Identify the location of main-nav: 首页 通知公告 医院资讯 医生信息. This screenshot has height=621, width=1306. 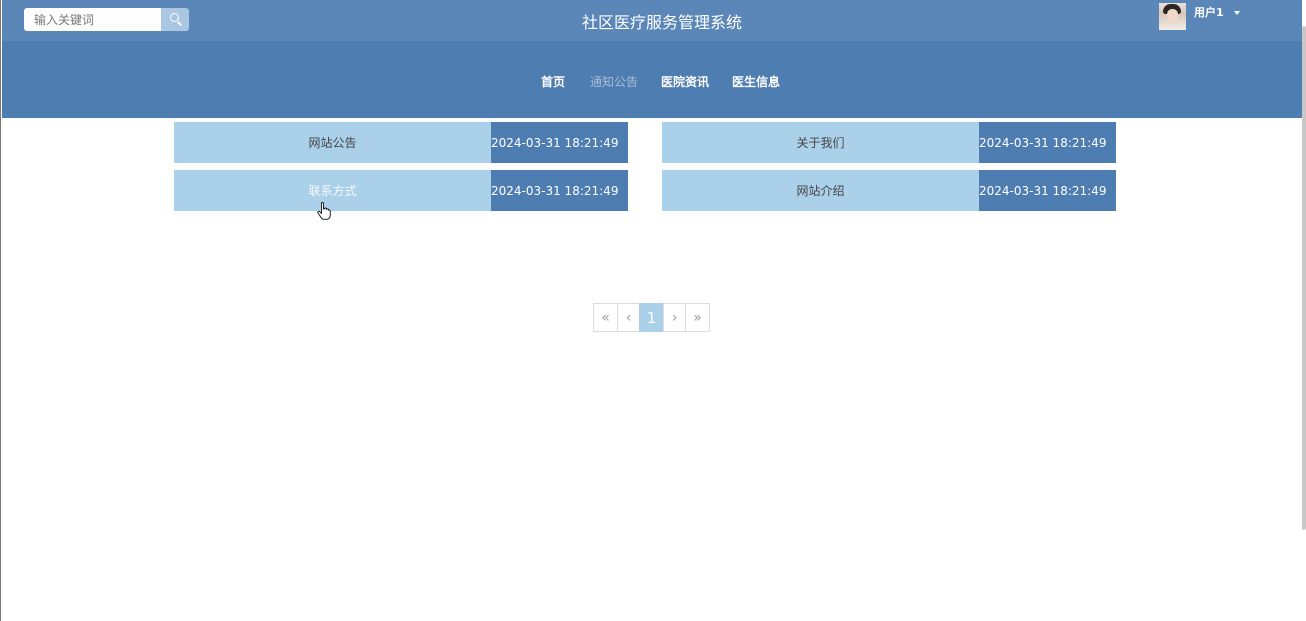
(652, 82).